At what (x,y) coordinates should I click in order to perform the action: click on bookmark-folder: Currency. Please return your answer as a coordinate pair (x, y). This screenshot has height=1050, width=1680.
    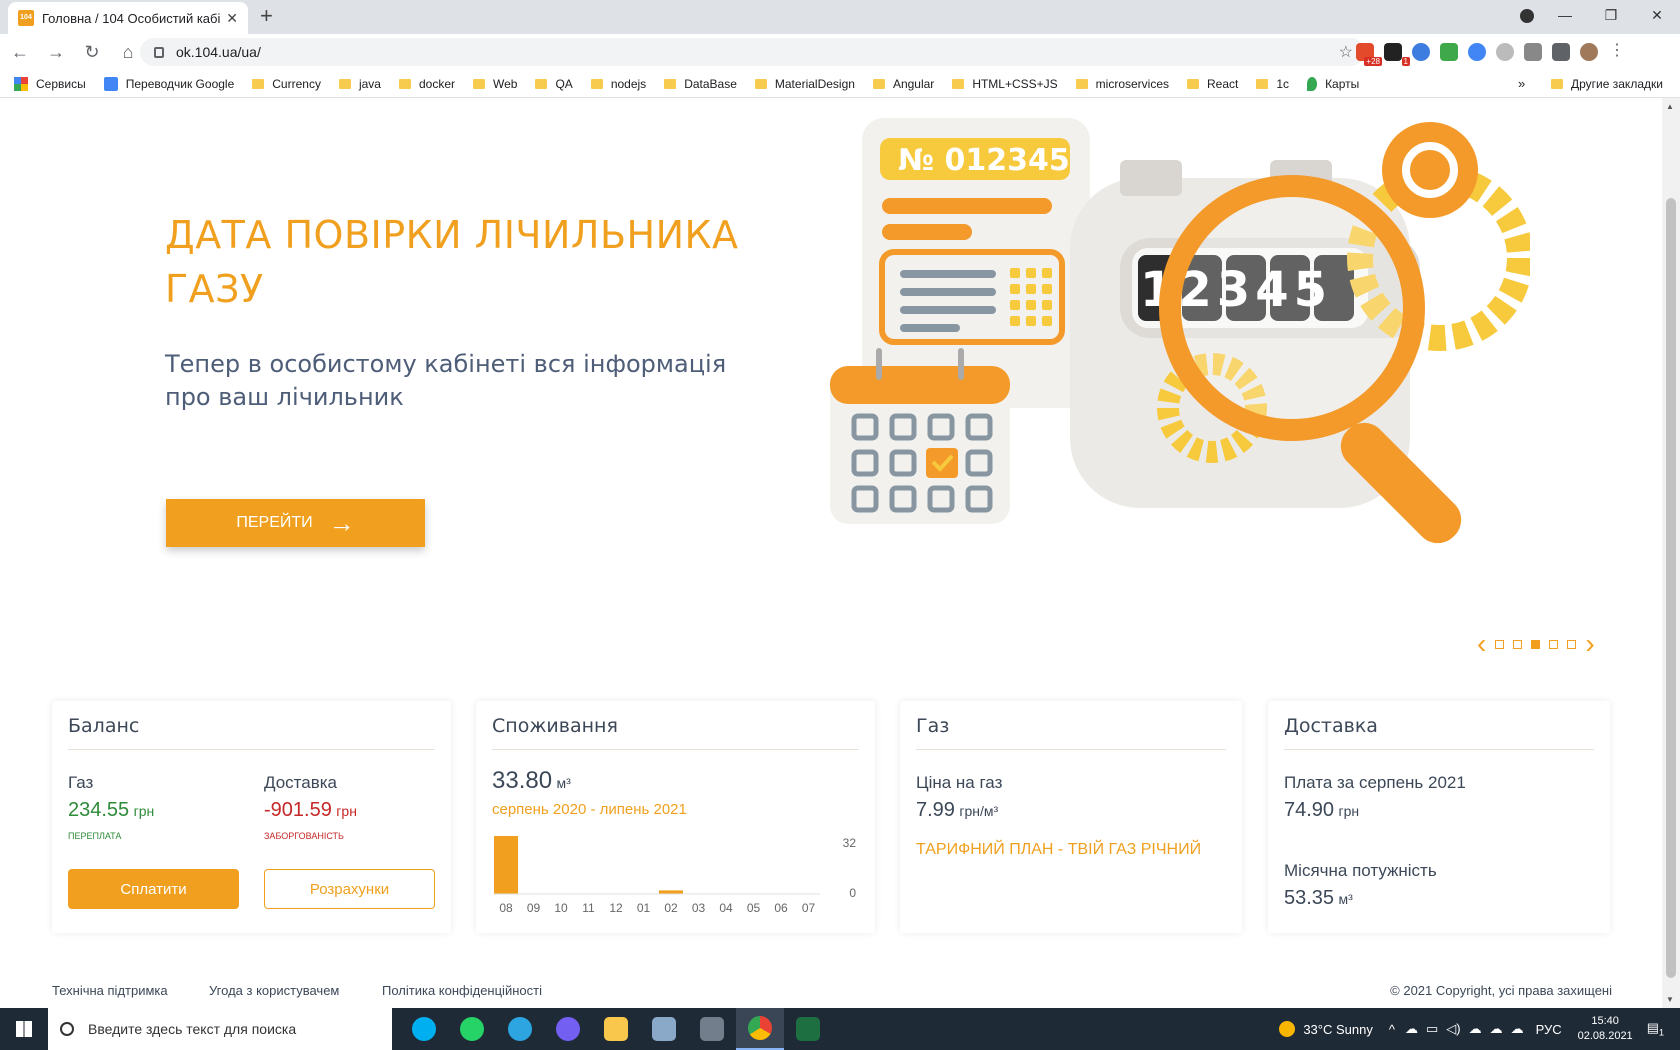
    Looking at the image, I should click on (286, 84).